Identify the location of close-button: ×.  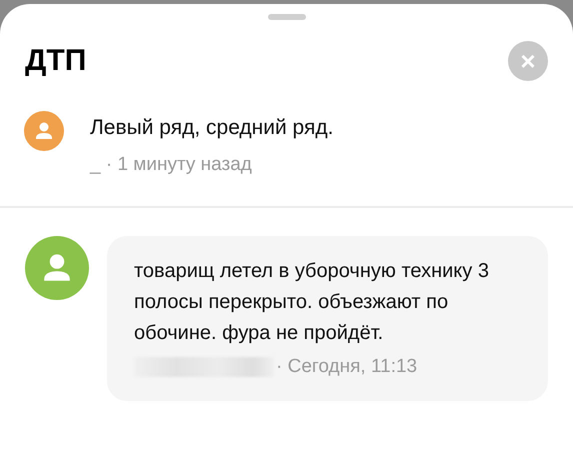
(528, 60).